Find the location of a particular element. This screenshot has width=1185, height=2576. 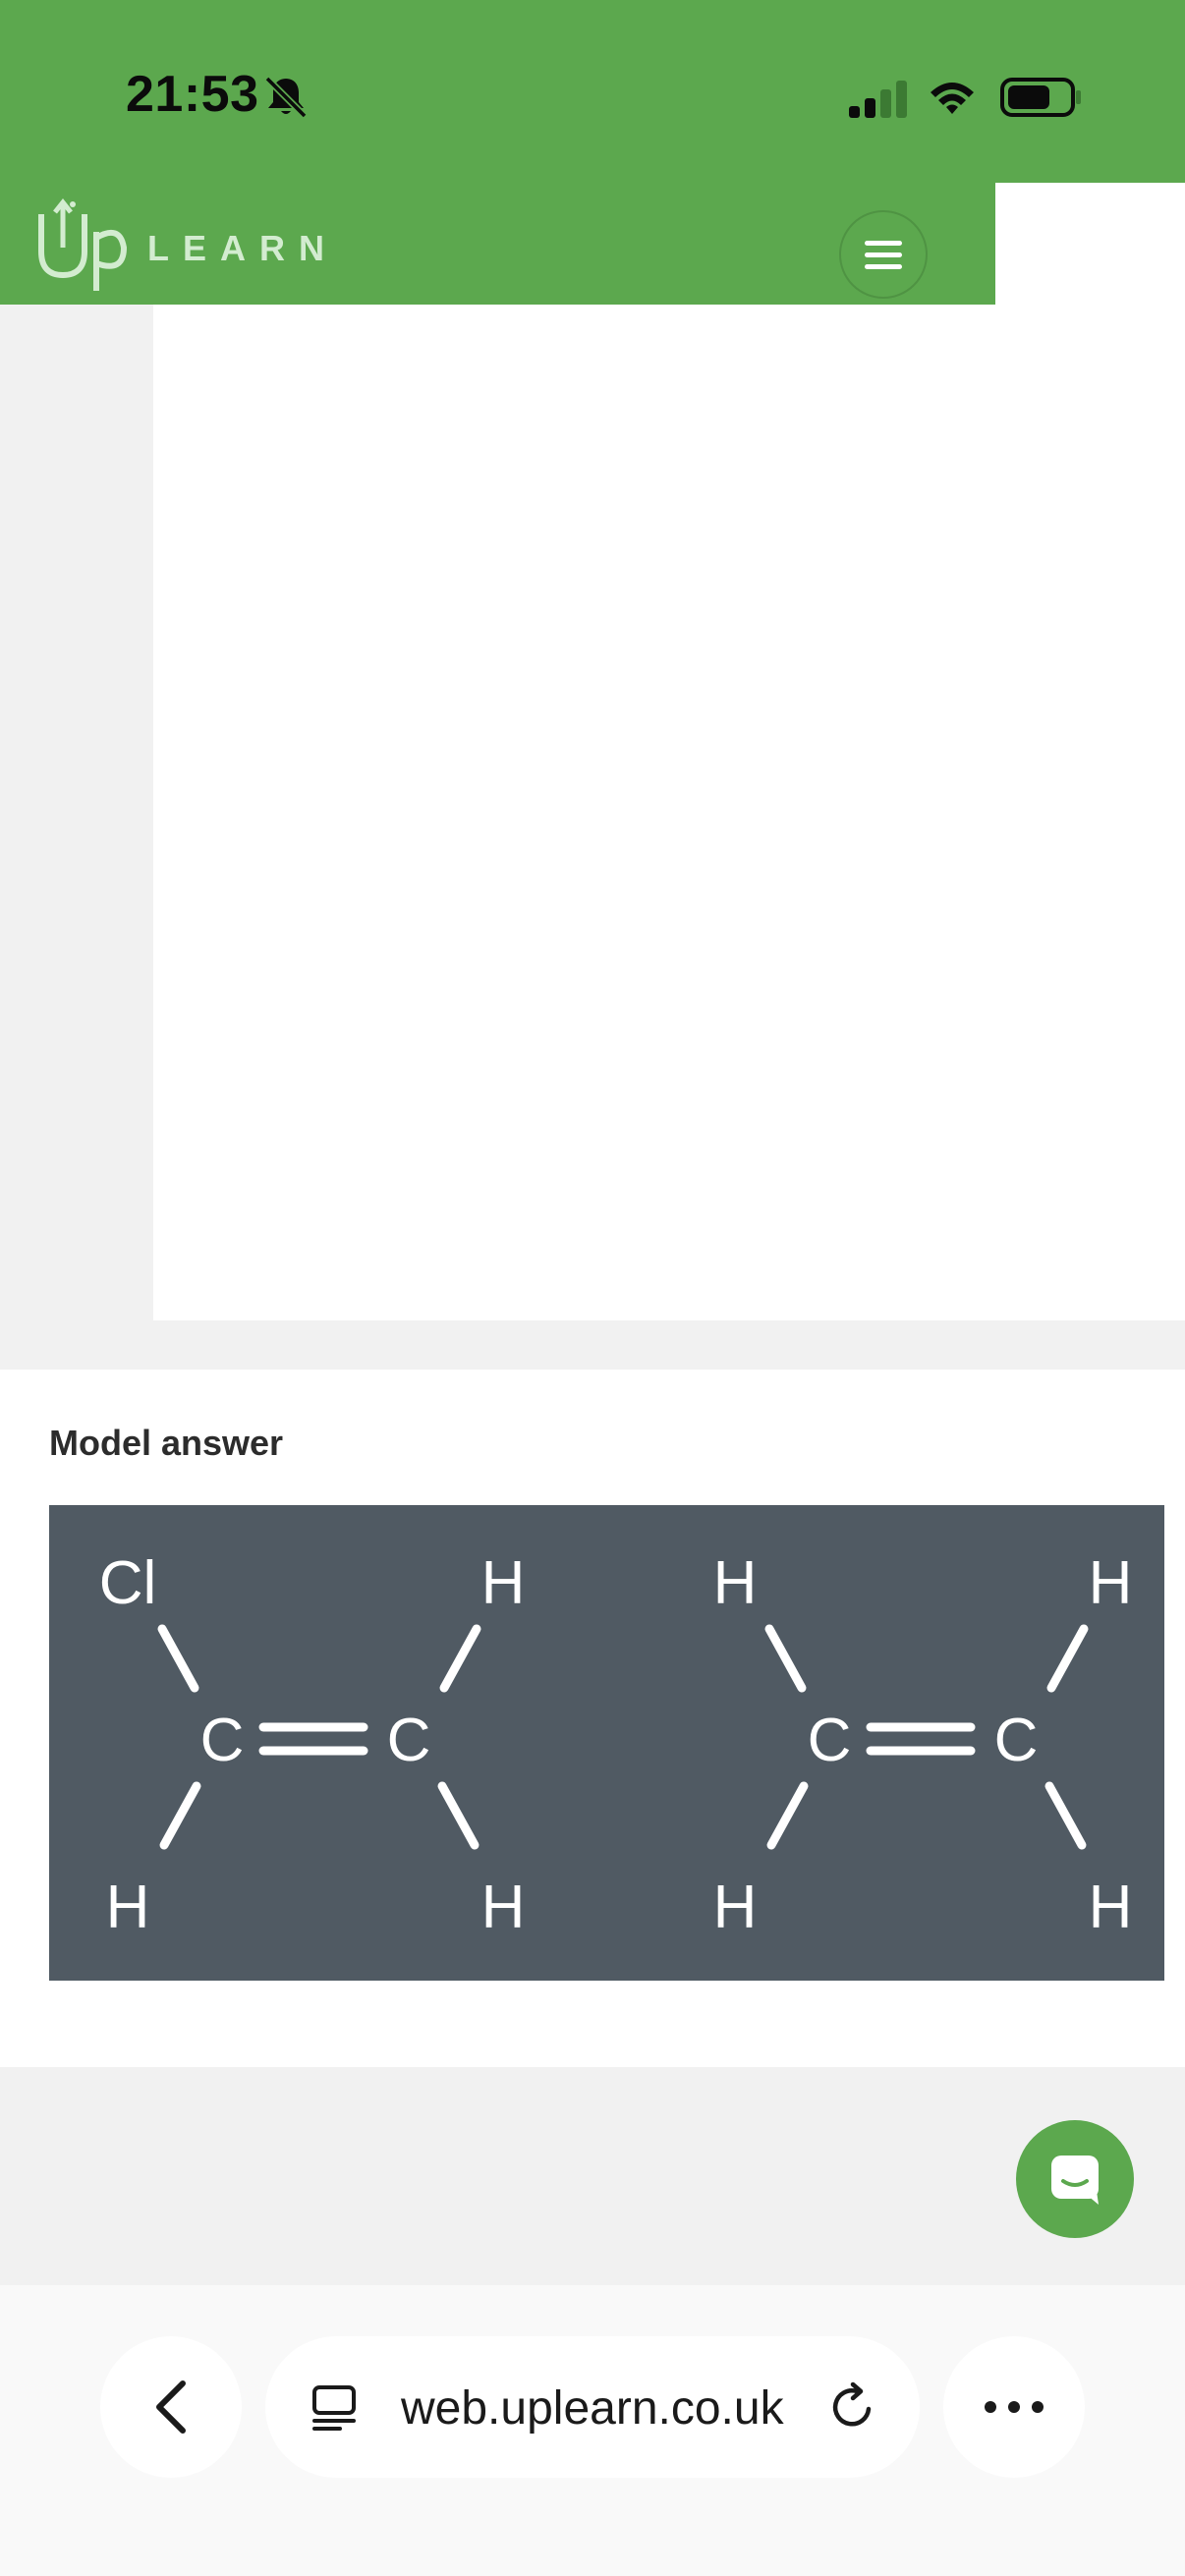

chat-button is located at coordinates (1075, 2179).